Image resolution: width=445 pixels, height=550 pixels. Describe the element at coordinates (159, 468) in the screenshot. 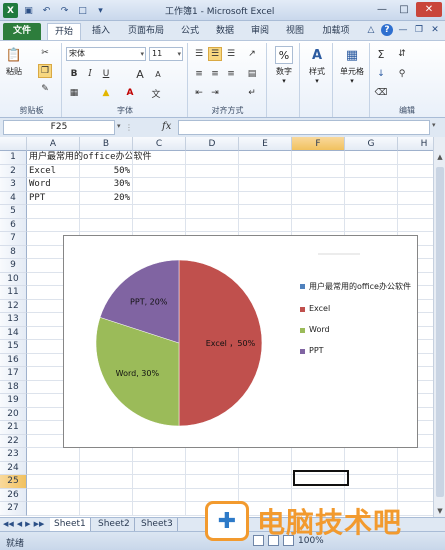

I see `cell-C24` at that location.